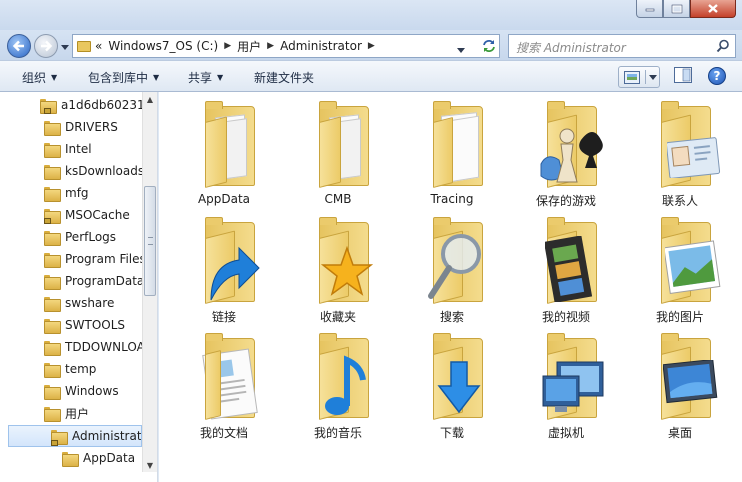  I want to click on tree-item-tddownload: TDDOWNLOAD, so click(93, 347).